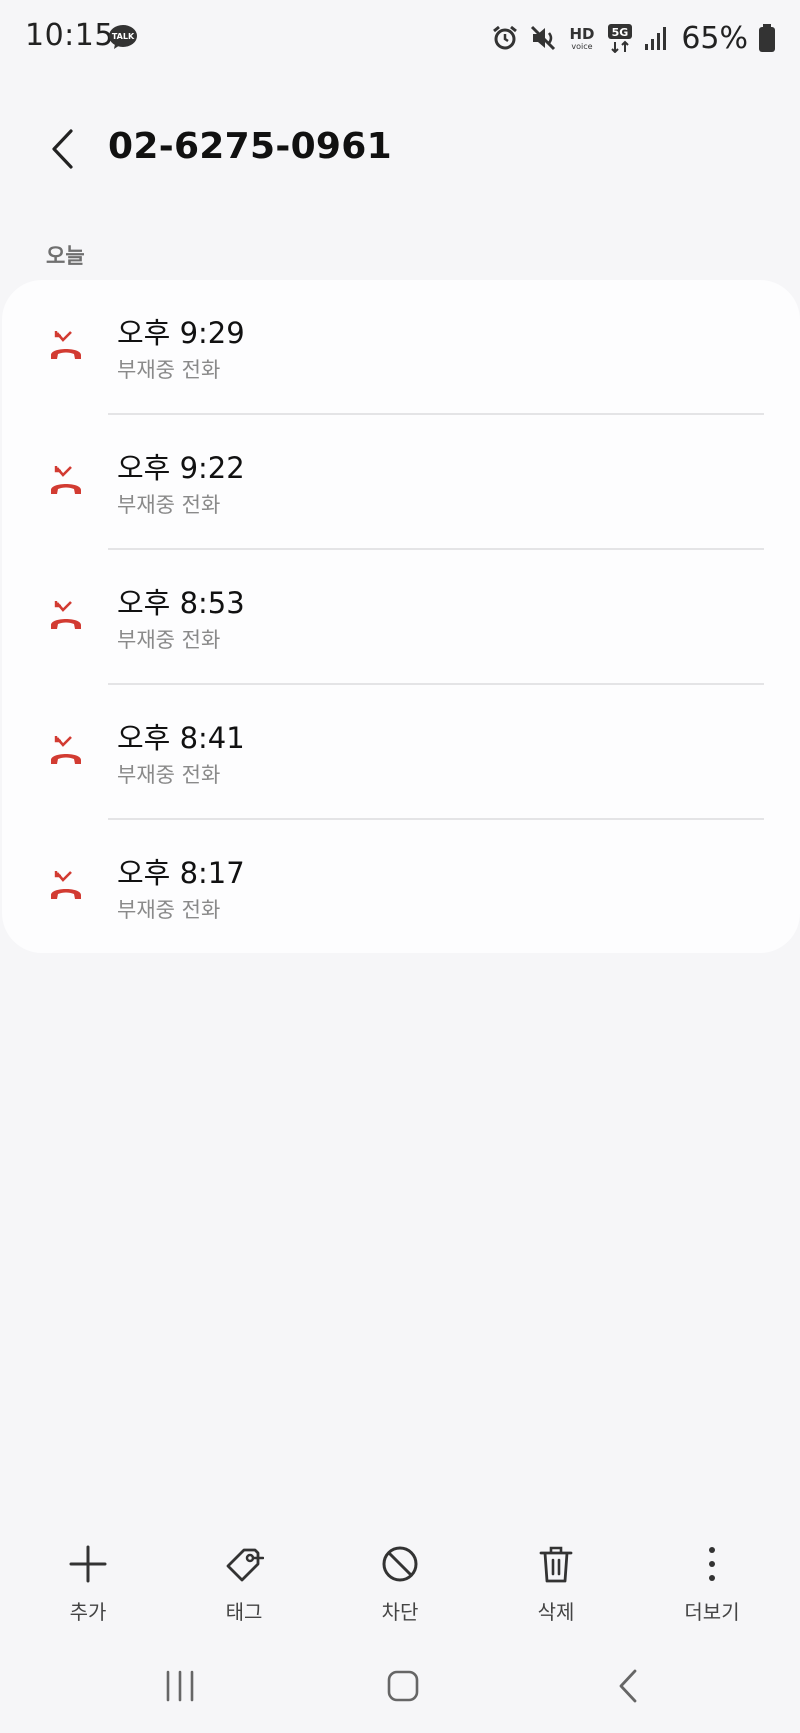  I want to click on kakaotalk-icon: TALK, so click(123, 37).